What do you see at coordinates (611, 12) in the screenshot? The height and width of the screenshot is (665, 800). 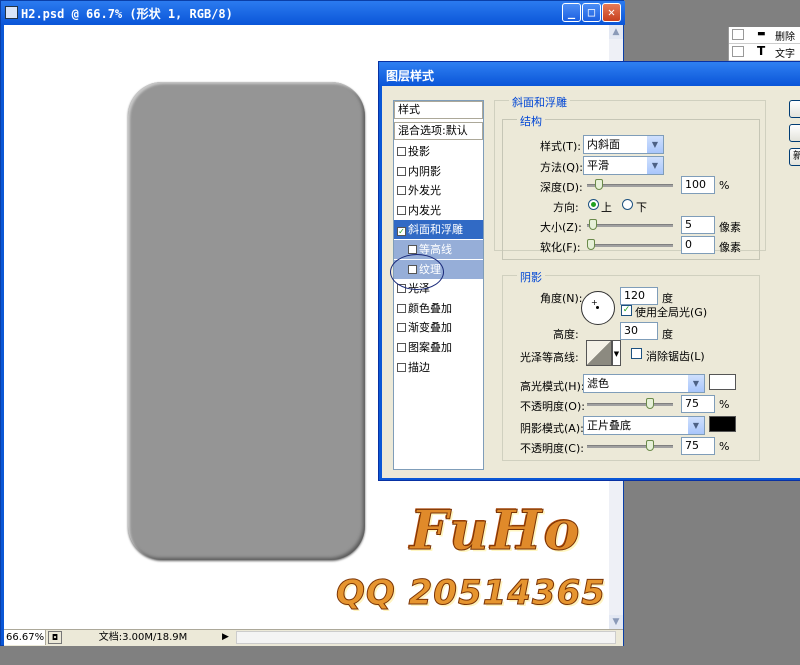 I see `close-button: ✕` at bounding box center [611, 12].